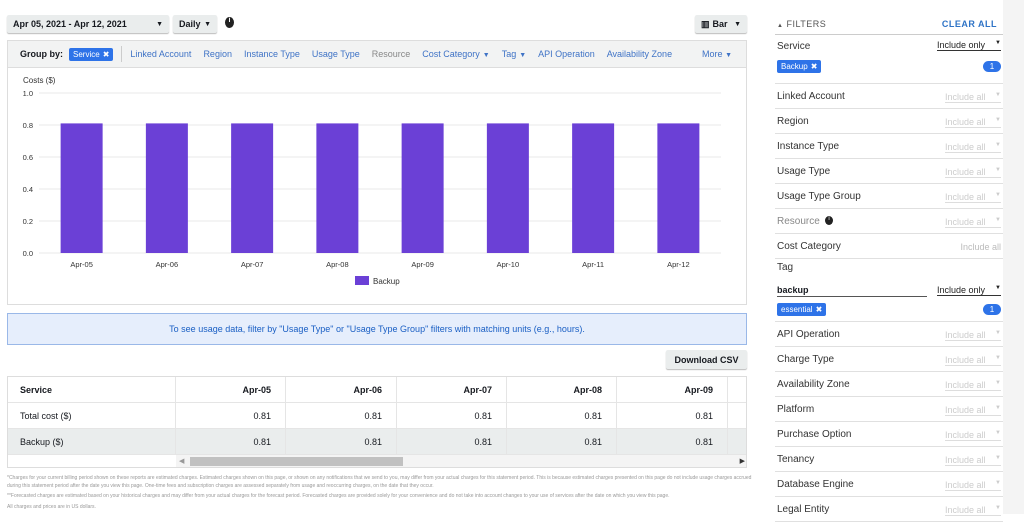 This screenshot has height=522, width=1024. Describe the element at coordinates (160, 54) in the screenshot. I see `group-by-option: Linked Account` at that location.